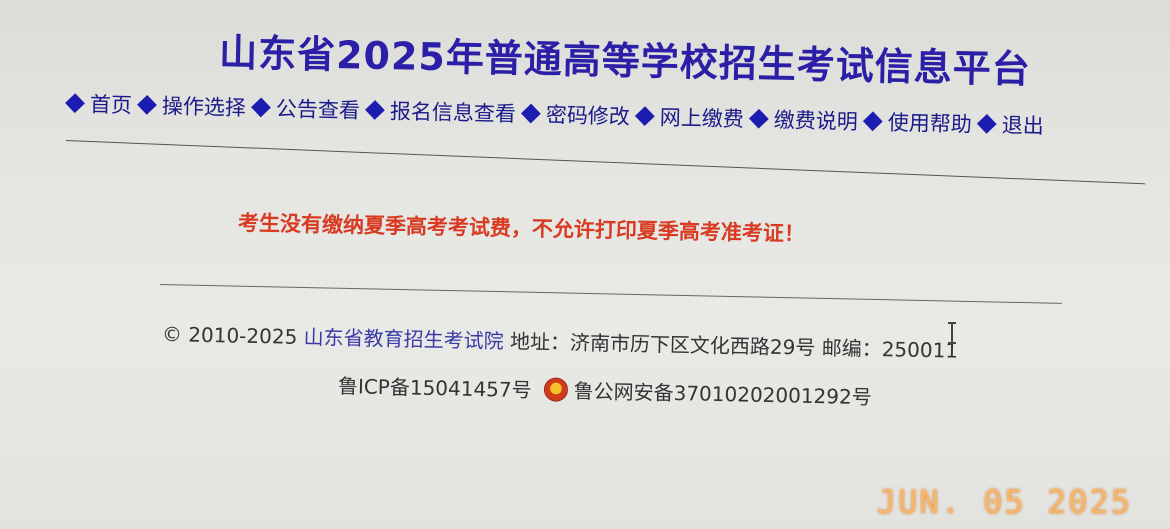 The width and height of the screenshot is (1170, 529). What do you see at coordinates (204, 107) in the screenshot?
I see `nav-item-label: 操作选择` at bounding box center [204, 107].